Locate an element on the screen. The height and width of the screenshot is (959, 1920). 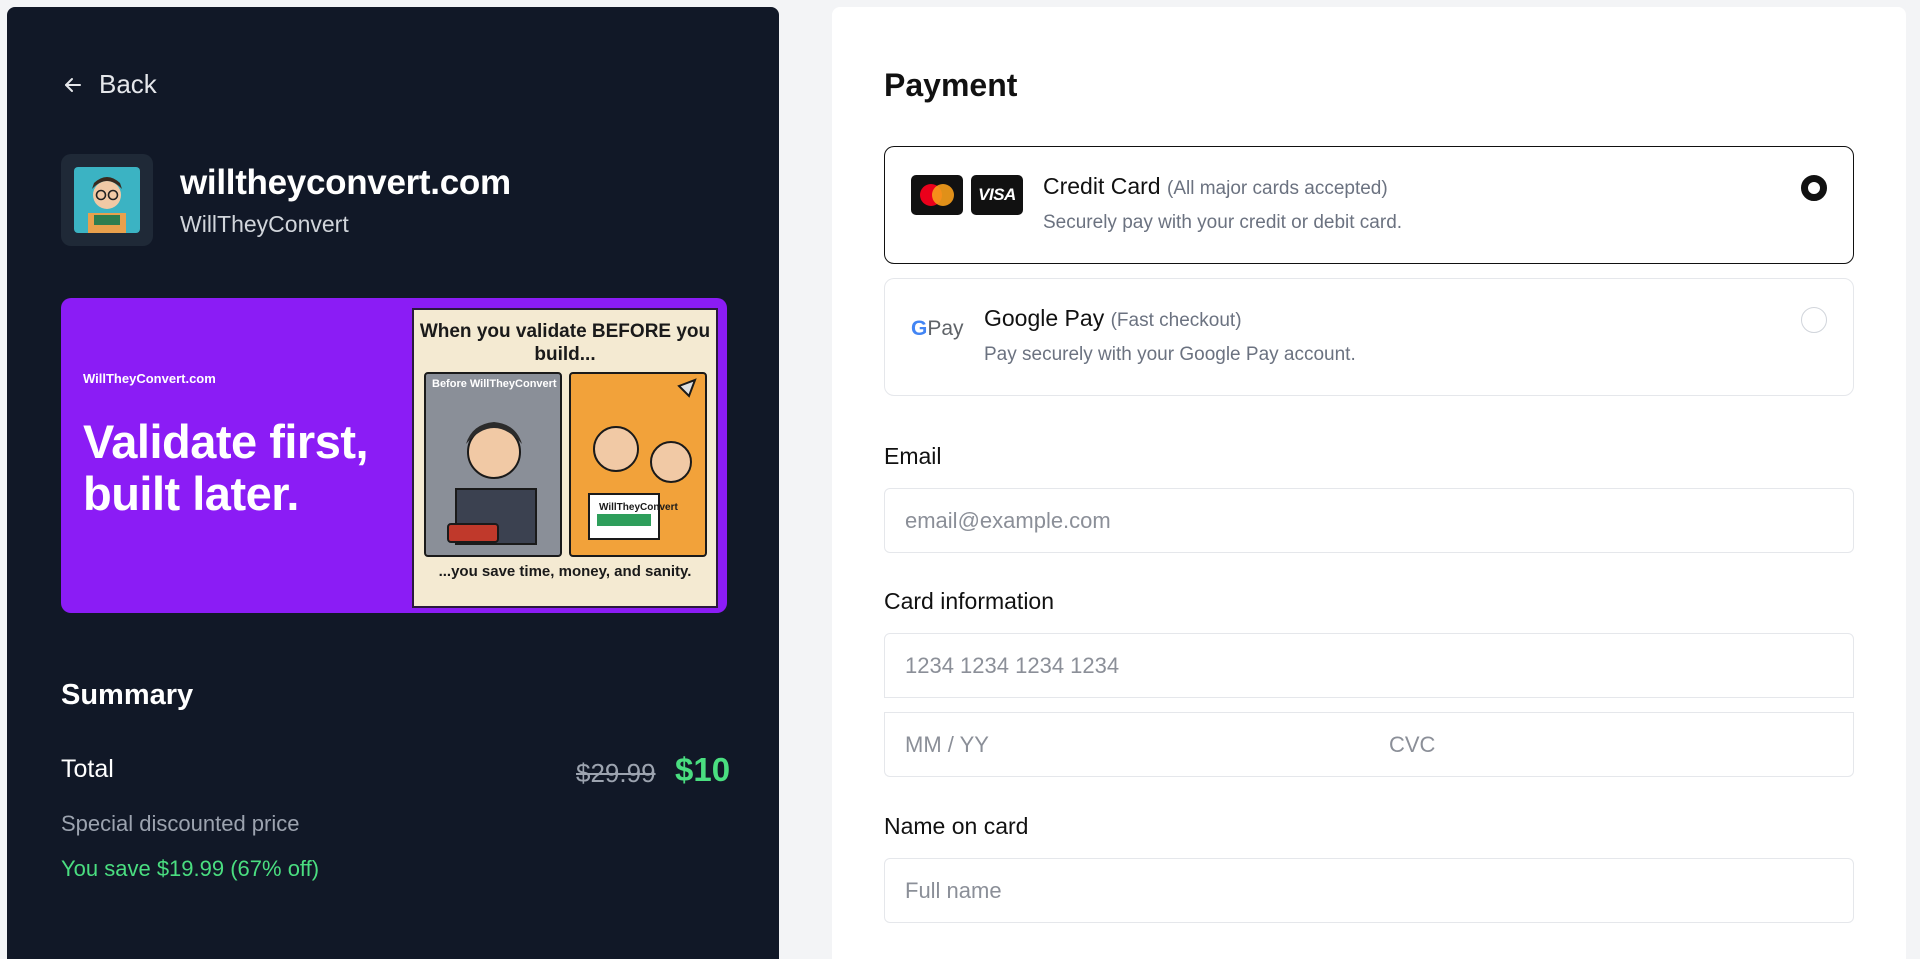
card-information-label: Card information is located at coordinates (969, 601).